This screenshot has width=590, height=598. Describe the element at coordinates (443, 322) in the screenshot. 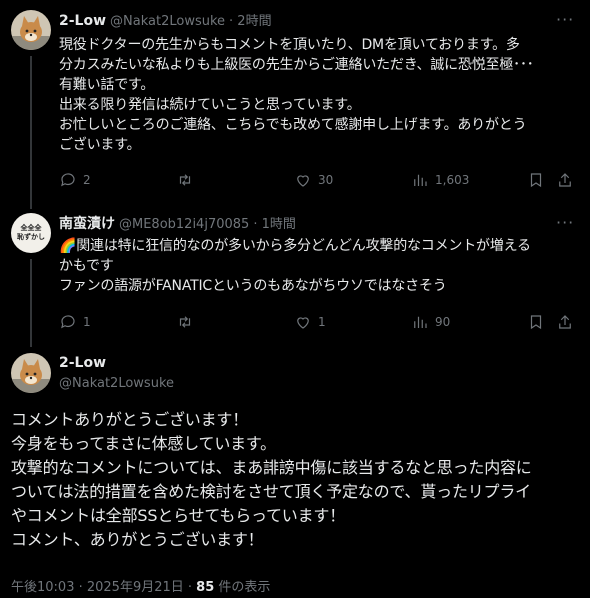

I see `view-count: 90` at that location.